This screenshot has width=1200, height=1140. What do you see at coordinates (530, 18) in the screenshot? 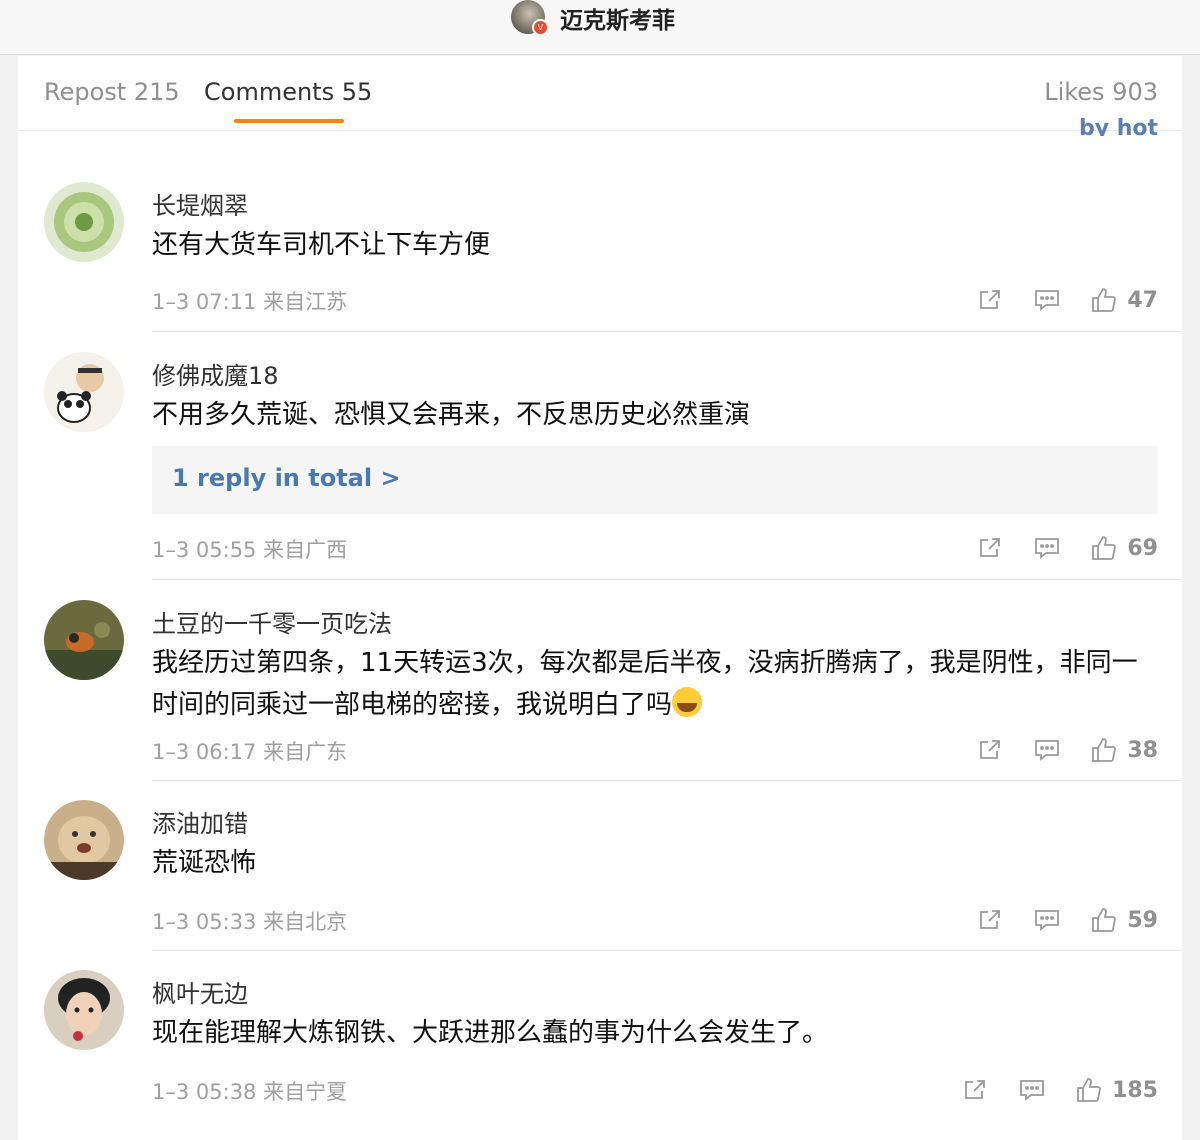
I see `author-avatar: V` at bounding box center [530, 18].